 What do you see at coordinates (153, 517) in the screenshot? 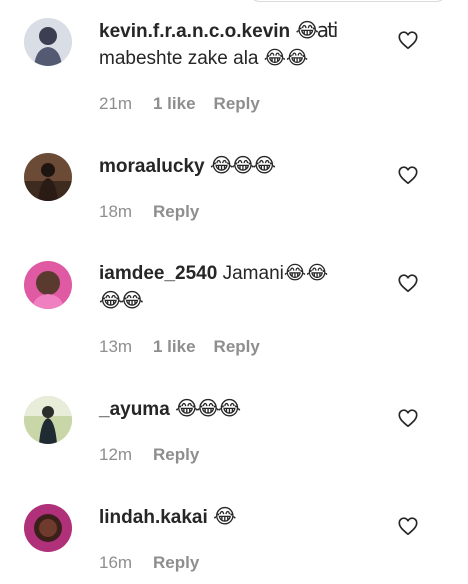
I see `comment-username: lindah.kakai` at bounding box center [153, 517].